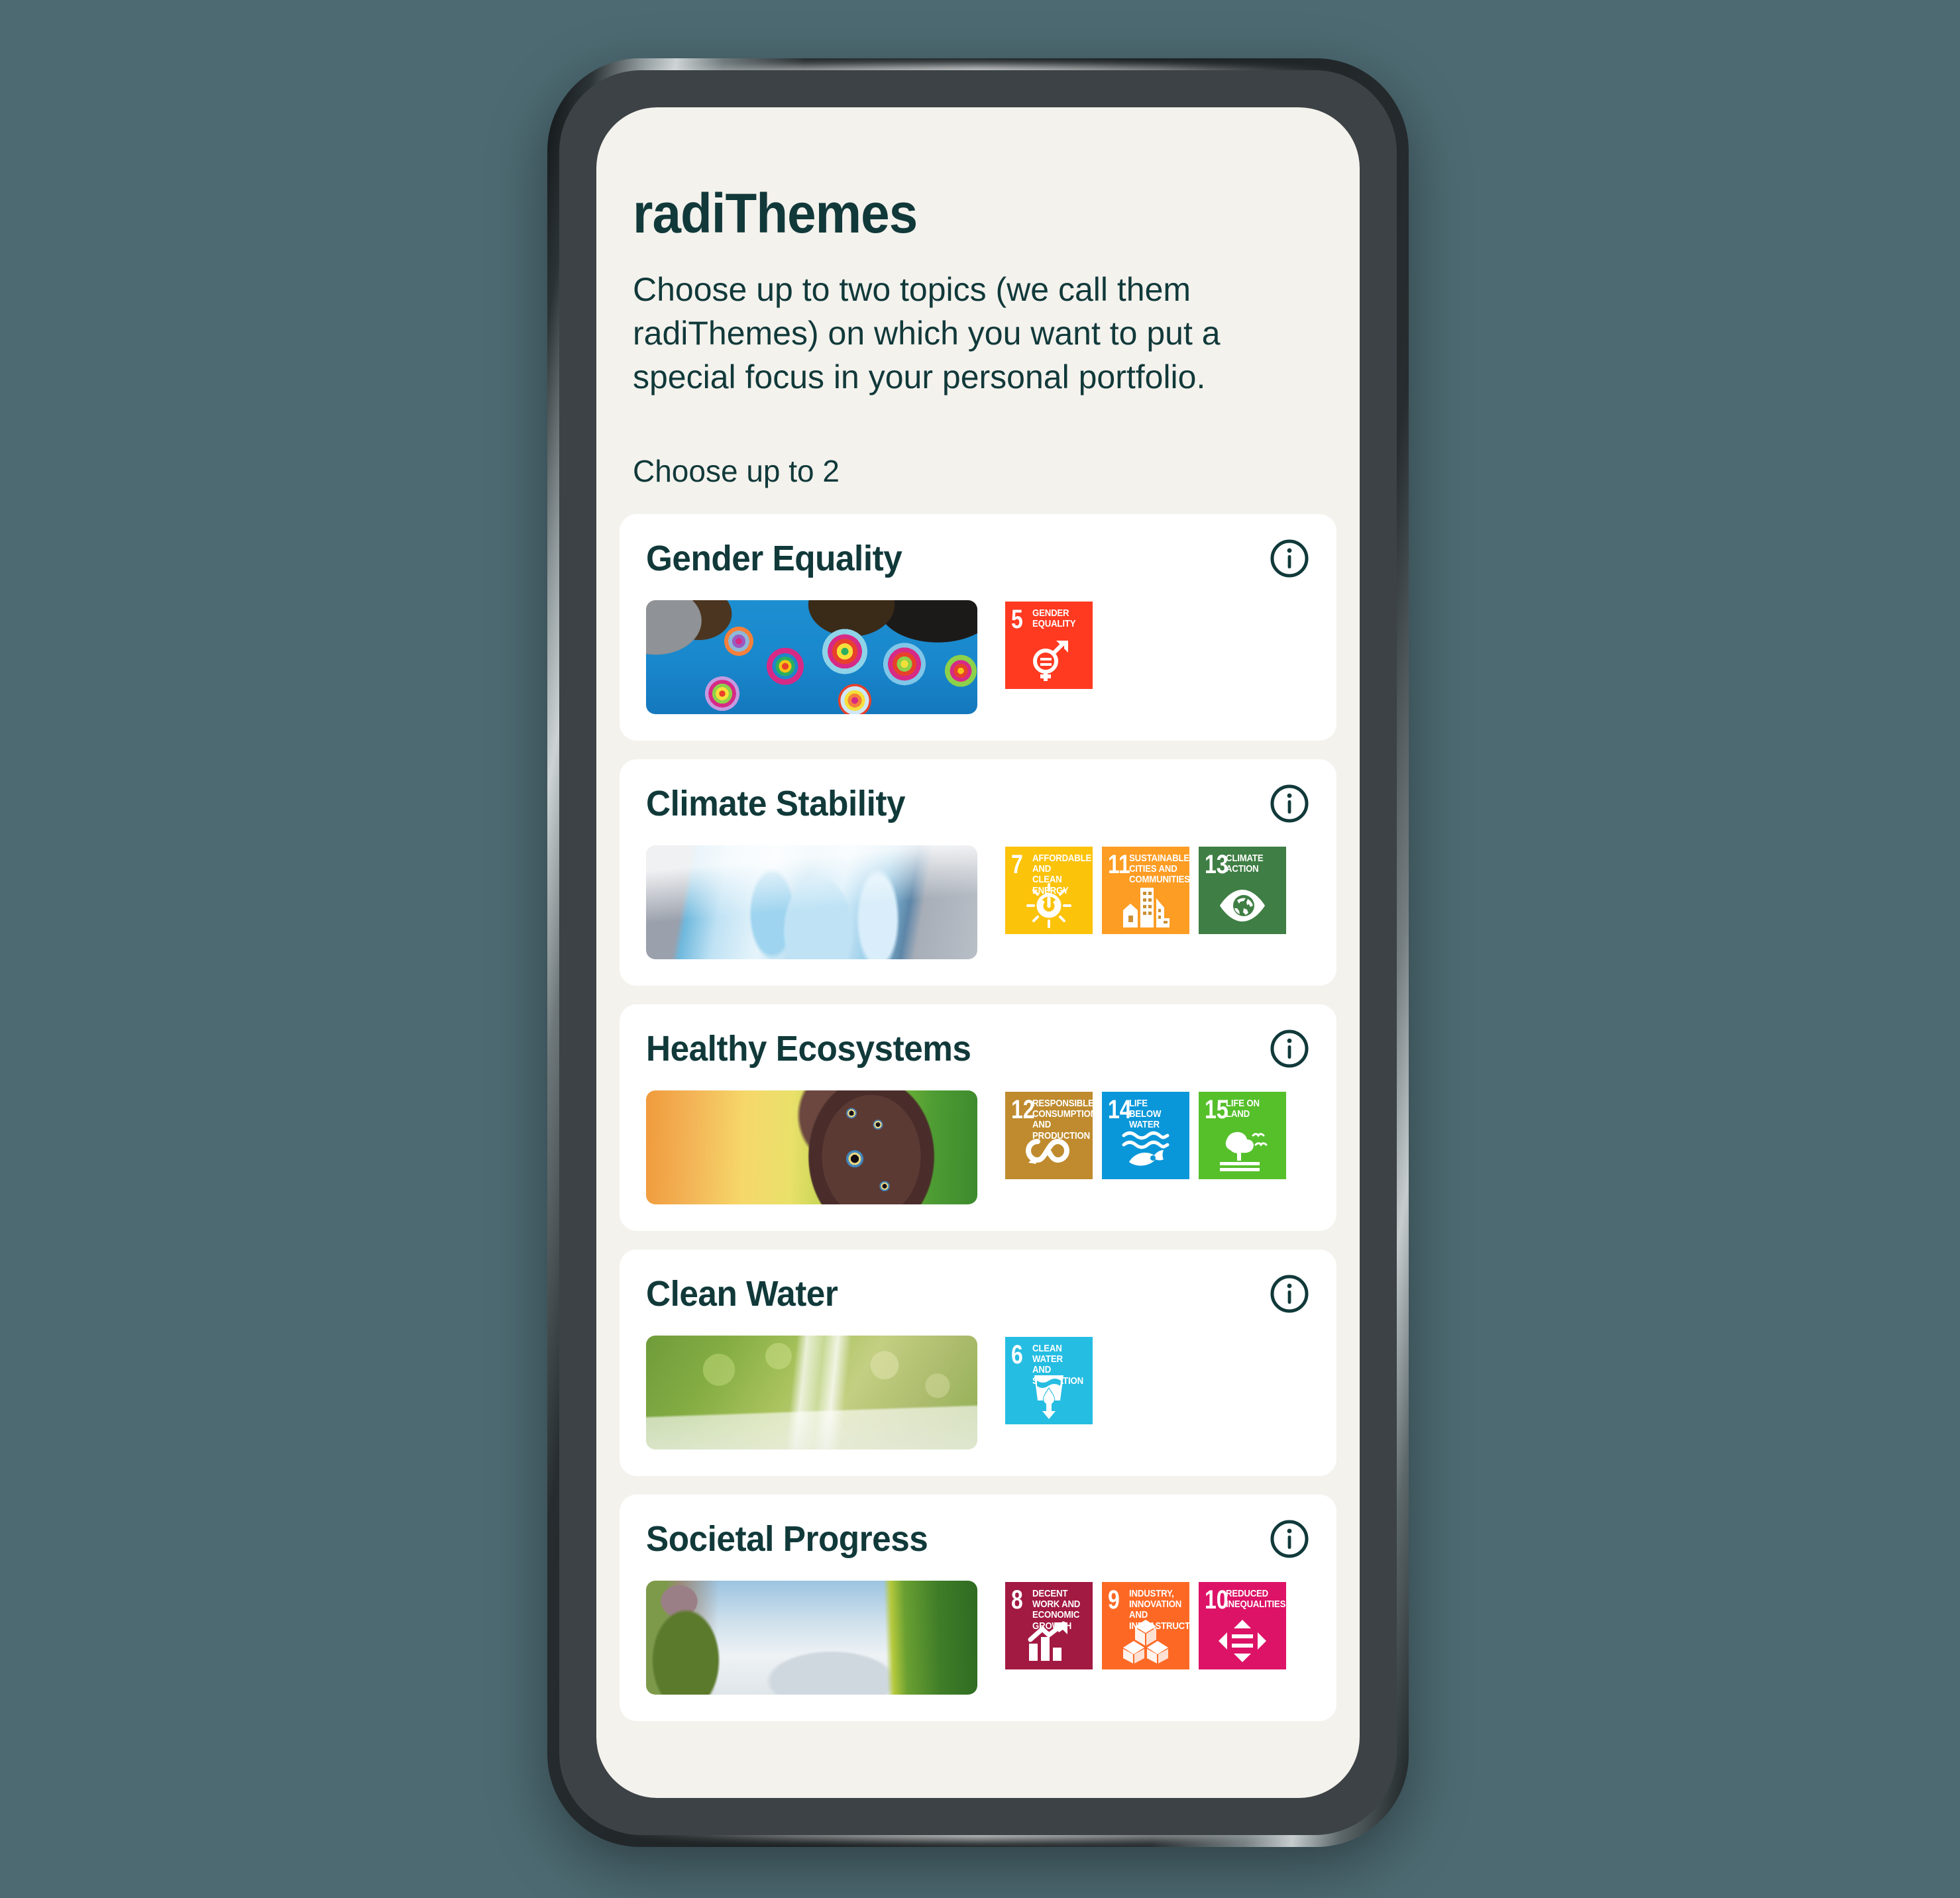  What do you see at coordinates (1017, 1600) in the screenshot?
I see `sdg-number: 8` at bounding box center [1017, 1600].